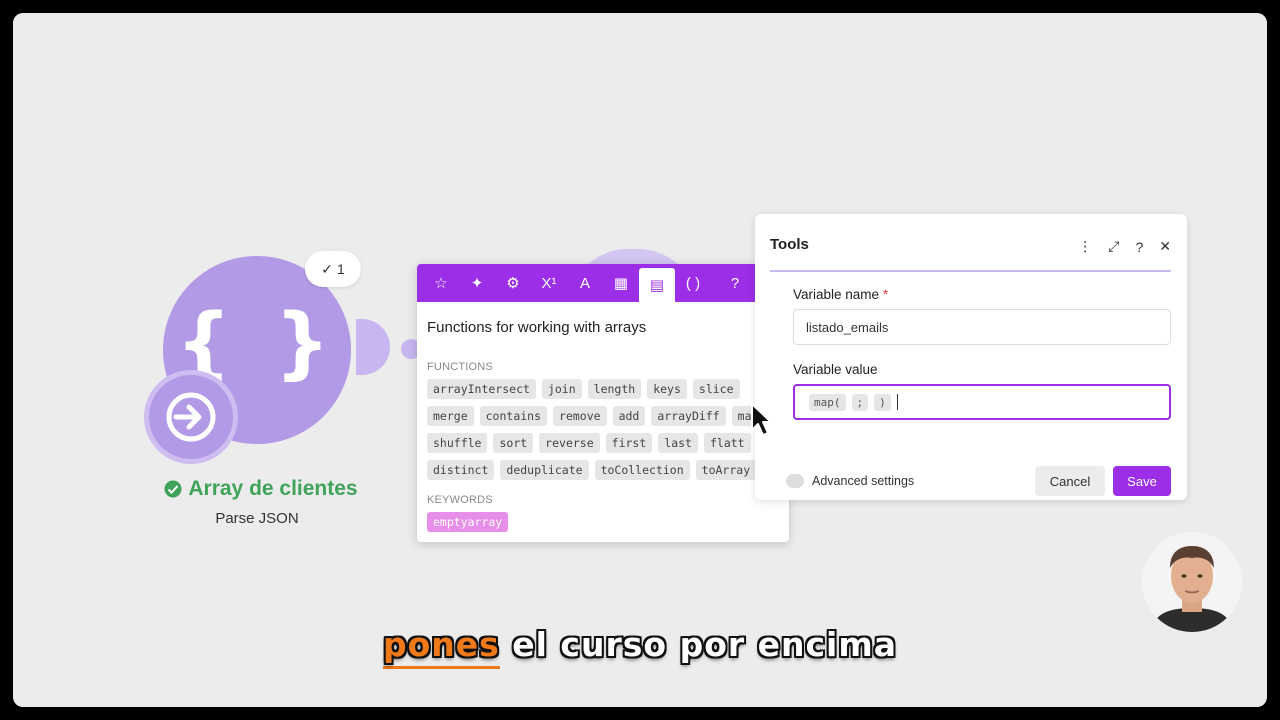 The height and width of the screenshot is (720, 1280). I want to click on module-title-text: Array de clientes, so click(273, 488).